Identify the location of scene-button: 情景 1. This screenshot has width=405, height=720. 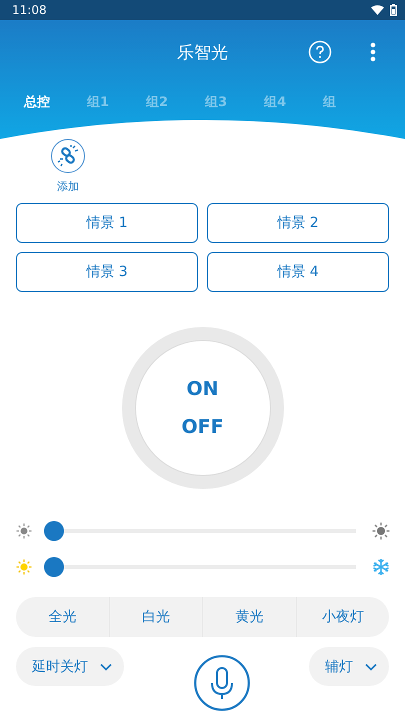
(107, 223).